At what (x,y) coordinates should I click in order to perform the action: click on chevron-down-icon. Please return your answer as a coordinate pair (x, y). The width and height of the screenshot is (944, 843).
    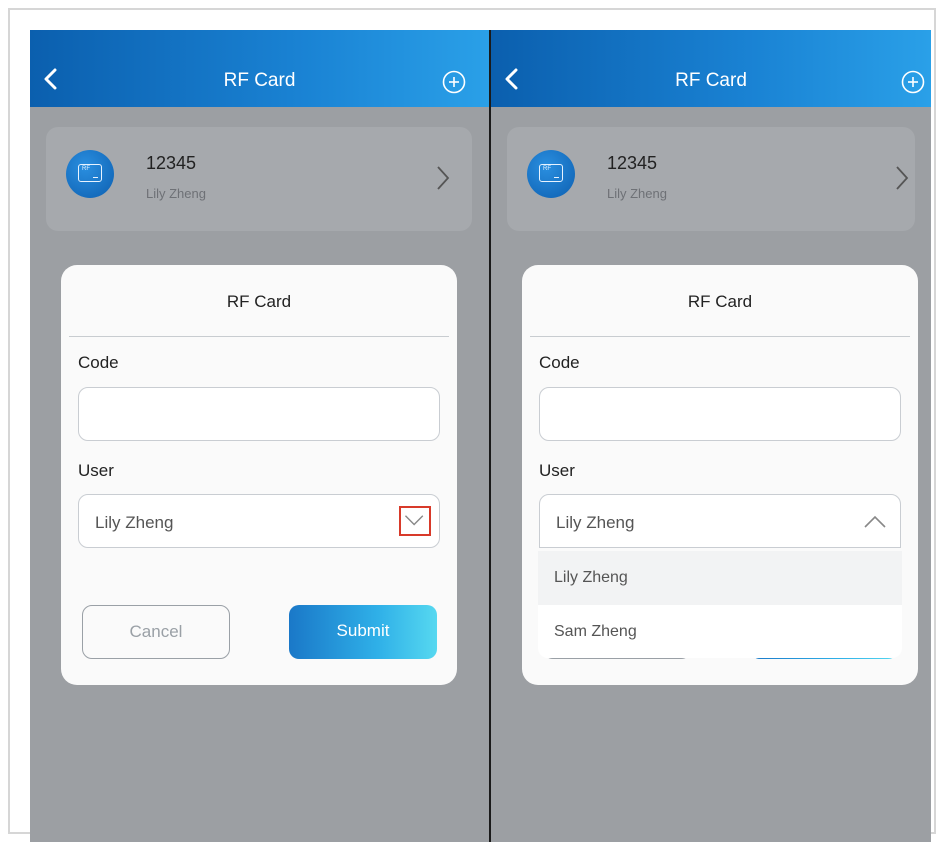
    Looking at the image, I should click on (415, 521).